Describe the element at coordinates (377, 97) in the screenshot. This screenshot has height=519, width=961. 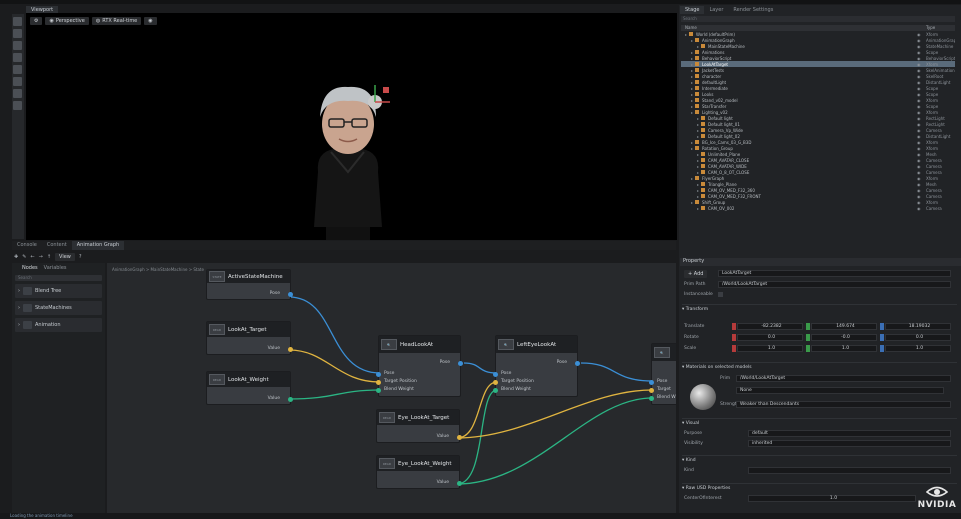
I see `lookat-target-gizmo` at that location.